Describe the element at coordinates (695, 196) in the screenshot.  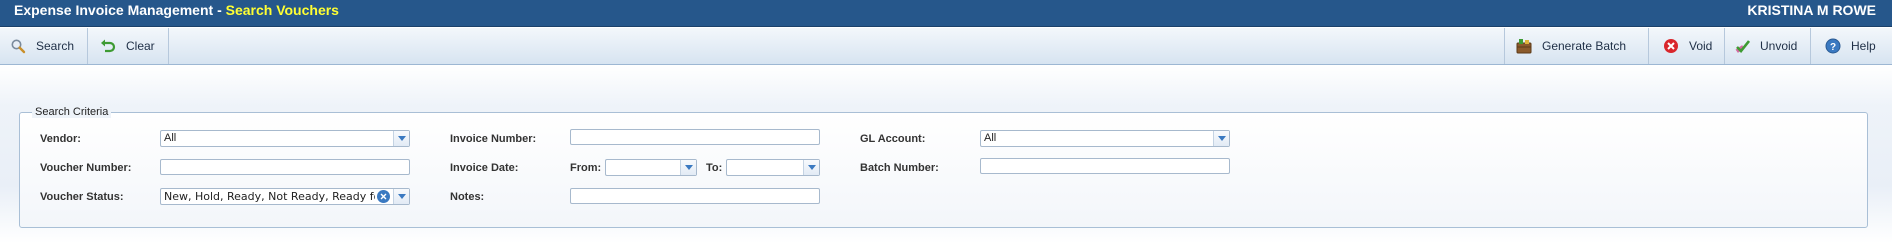
I see `notes-input` at that location.